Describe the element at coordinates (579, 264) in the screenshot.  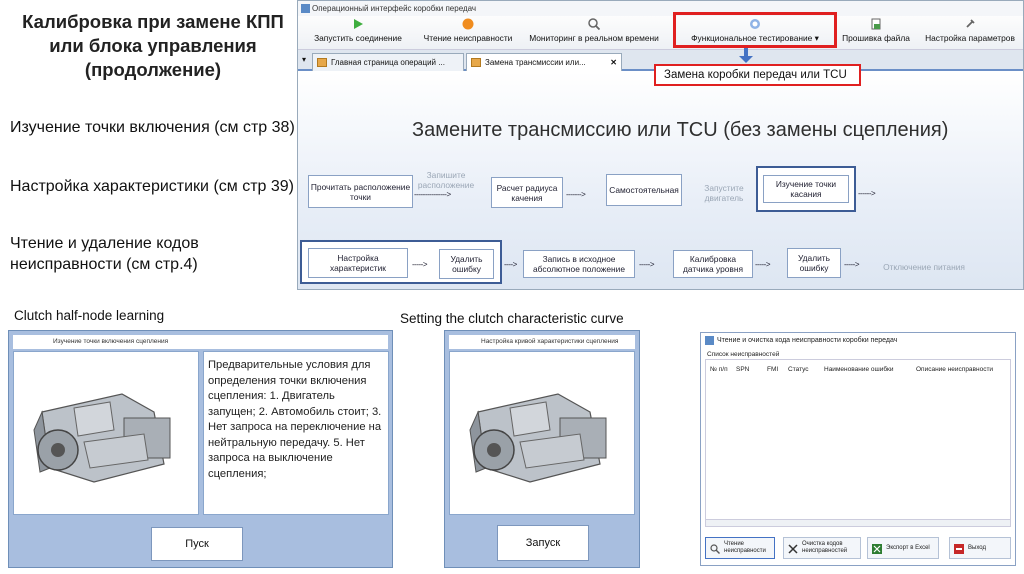
I see `flow-step: Запись в исходное абсолютное положение` at that location.